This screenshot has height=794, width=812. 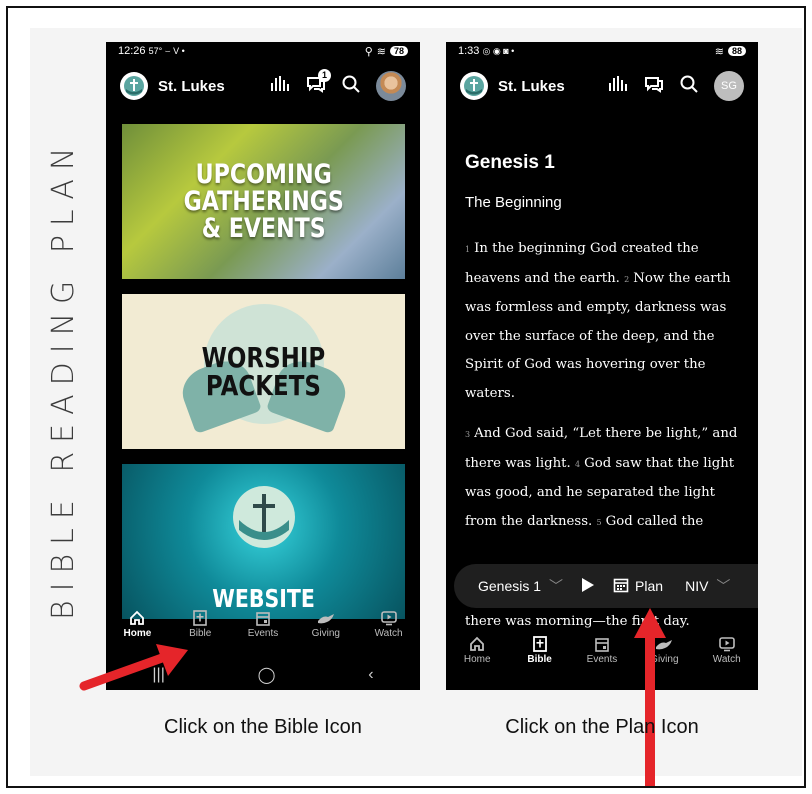 I want to click on verse-number: 3, so click(x=468, y=434).